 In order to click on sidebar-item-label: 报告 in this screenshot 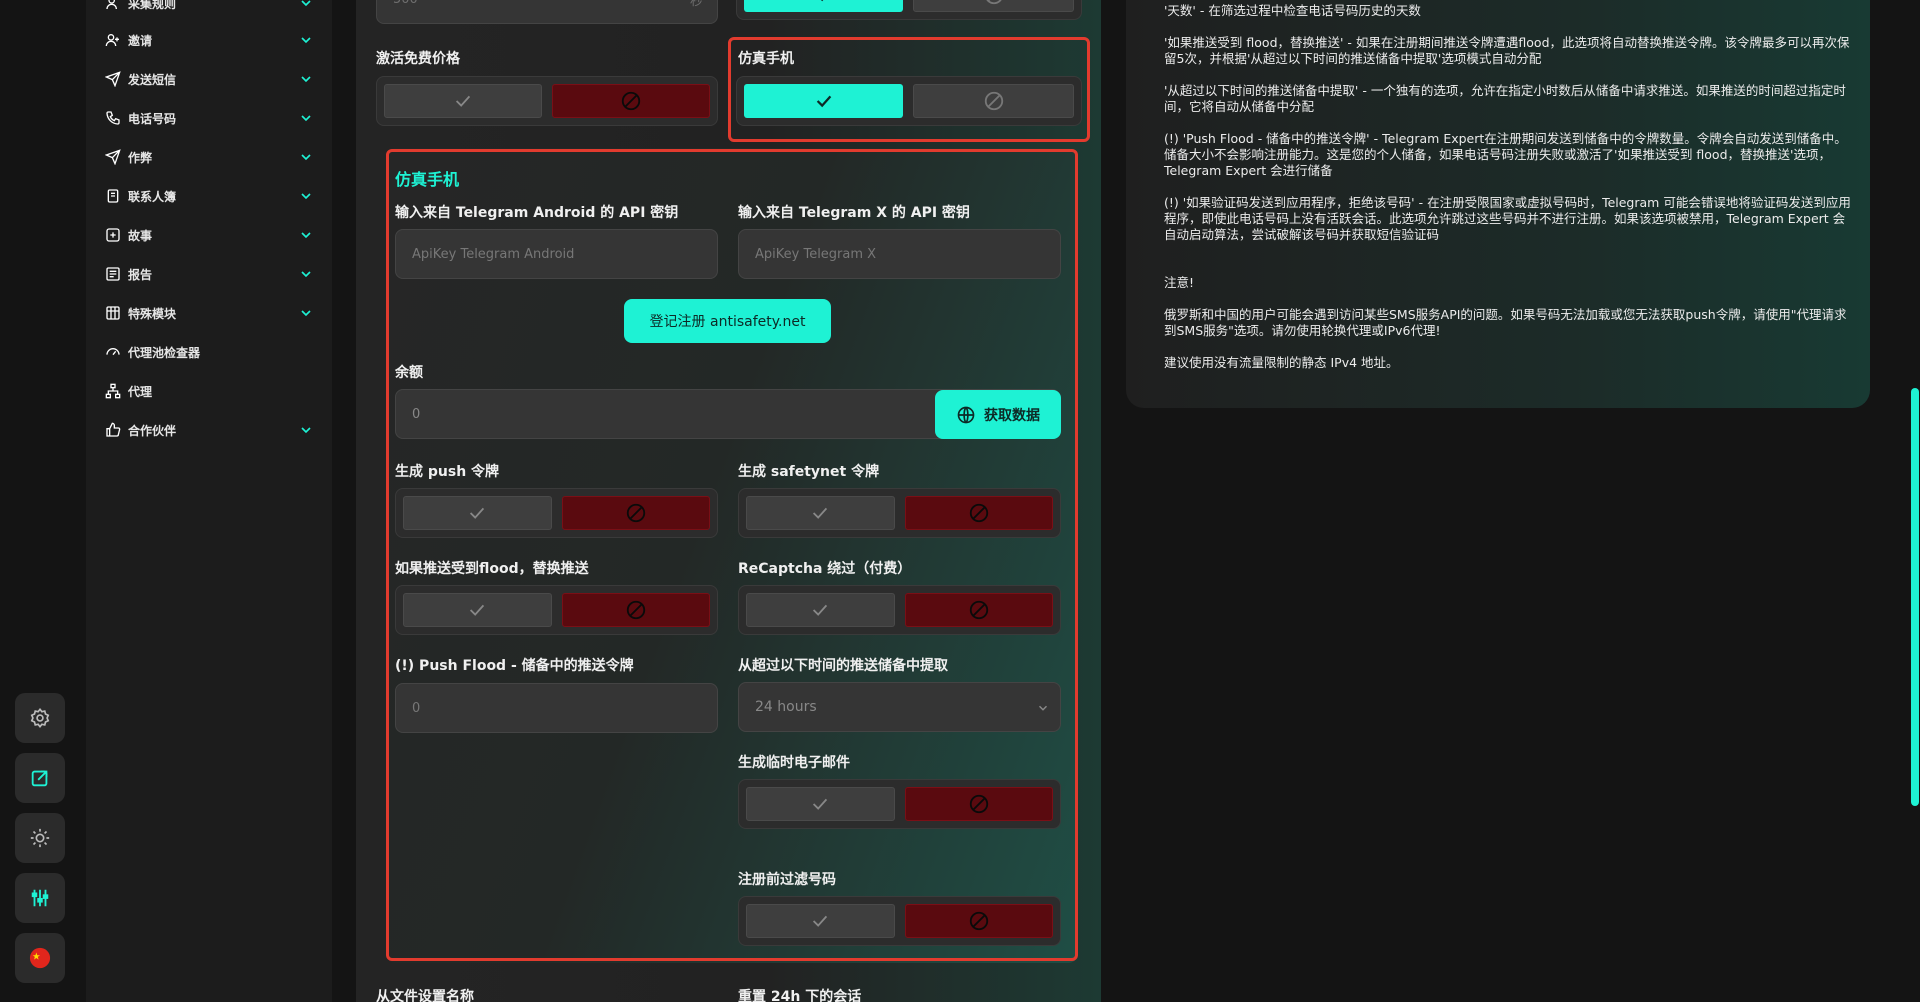, I will do `click(140, 274)`.